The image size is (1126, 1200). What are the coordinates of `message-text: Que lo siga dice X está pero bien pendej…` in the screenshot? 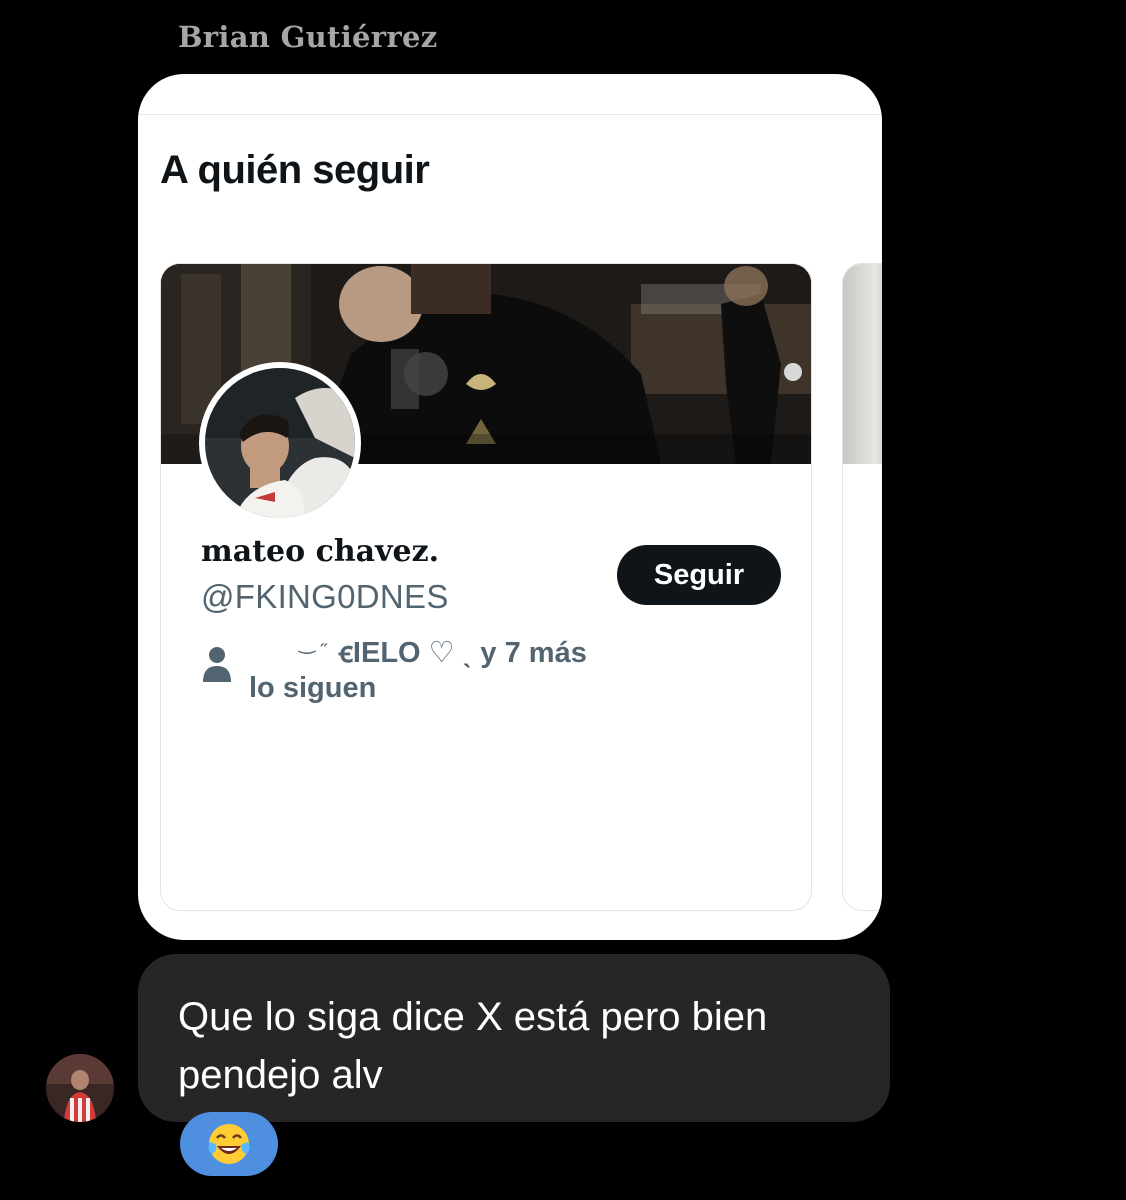 It's located at (473, 1046).